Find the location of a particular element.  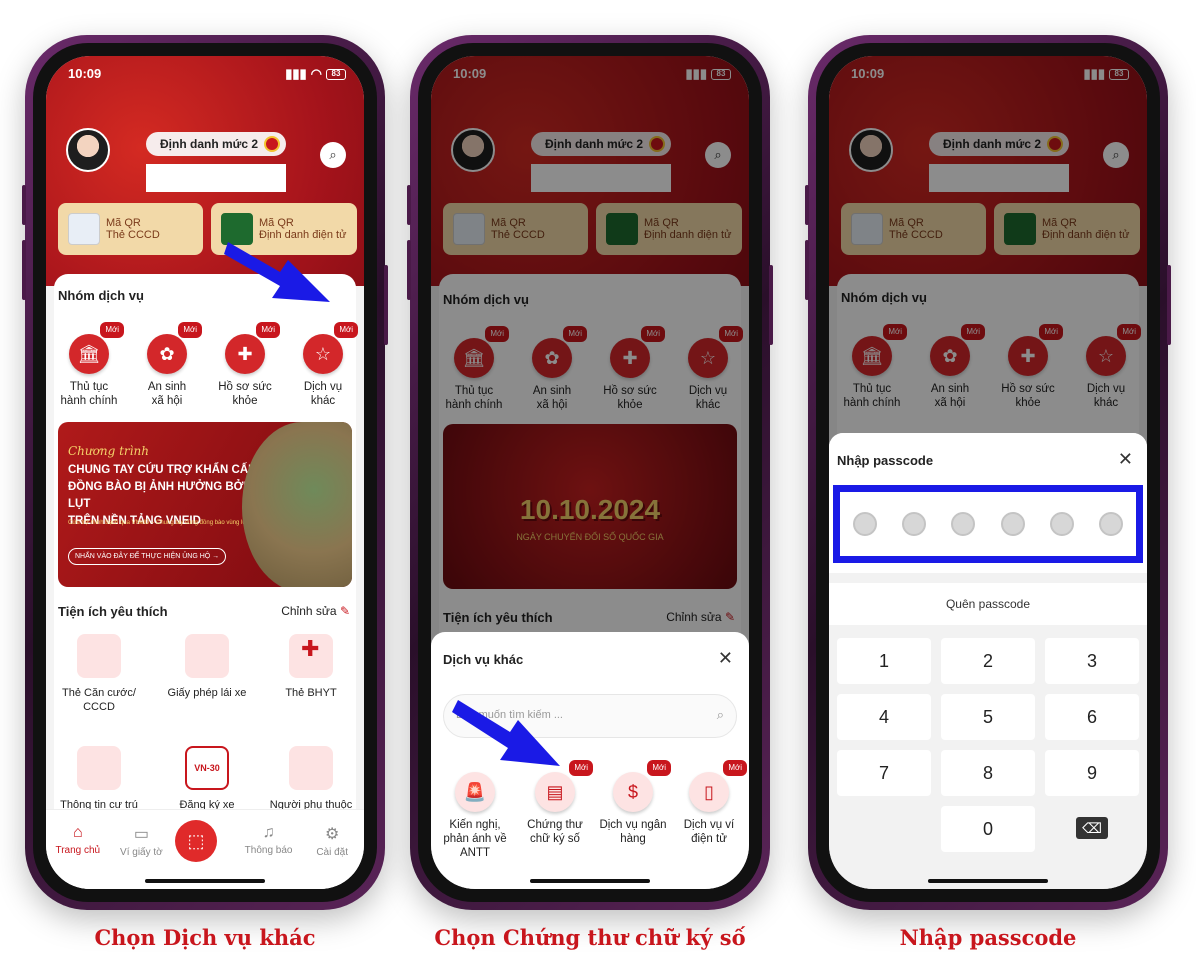

tab-settings: ⚙ Cài đặt is located at coordinates (332, 841).